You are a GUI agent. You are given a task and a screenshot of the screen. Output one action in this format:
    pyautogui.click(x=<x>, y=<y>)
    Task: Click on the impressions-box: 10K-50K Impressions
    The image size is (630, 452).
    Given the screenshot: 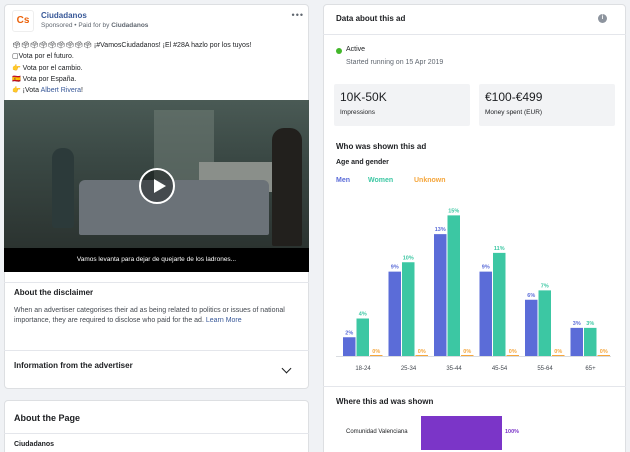 What is the action you would take?
    pyautogui.click(x=402, y=105)
    